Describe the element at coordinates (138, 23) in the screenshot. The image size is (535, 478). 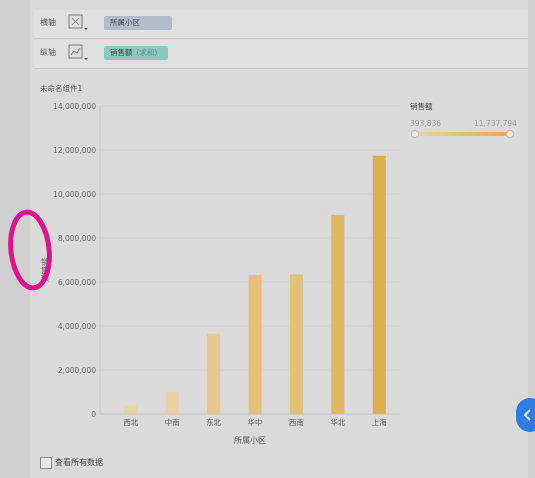
I see `x-axis-dimension-pill: 所属小区` at that location.